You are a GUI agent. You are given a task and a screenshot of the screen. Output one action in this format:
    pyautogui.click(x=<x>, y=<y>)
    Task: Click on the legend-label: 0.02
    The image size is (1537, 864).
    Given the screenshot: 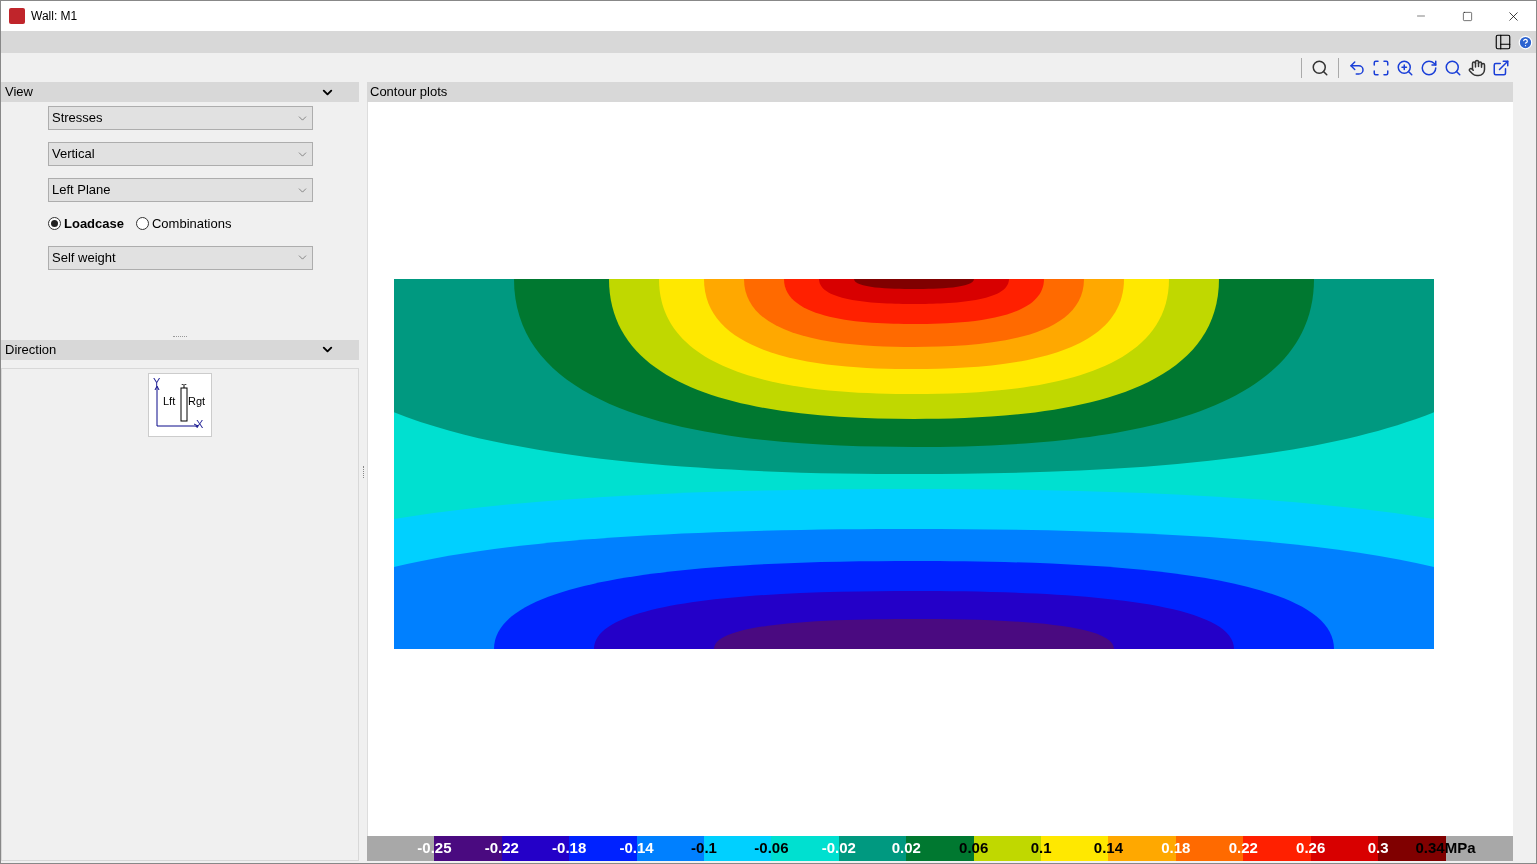 What is the action you would take?
    pyautogui.click(x=906, y=848)
    